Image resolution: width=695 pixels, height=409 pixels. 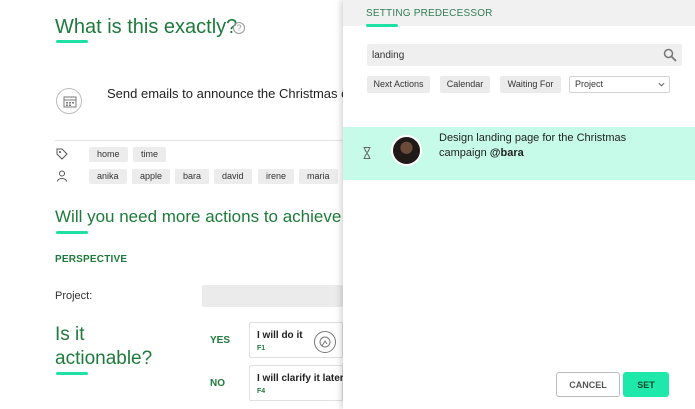 What do you see at coordinates (70, 334) in the screenshot?
I see `actionable-heading-line1: Is it` at bounding box center [70, 334].